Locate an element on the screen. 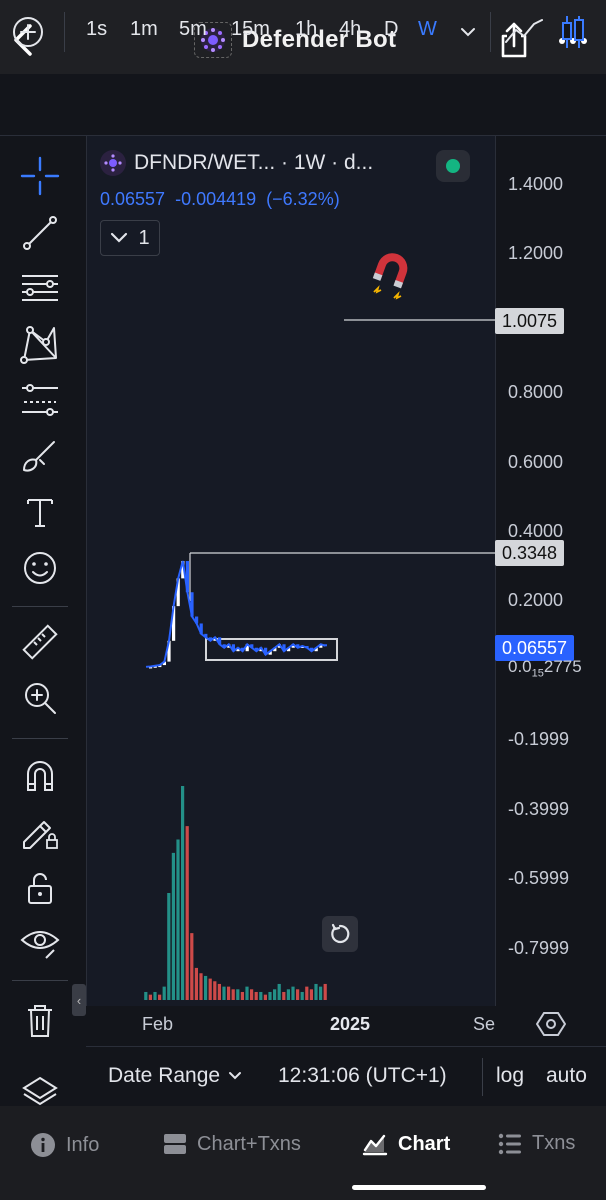  text-tool is located at coordinates (40, 512).